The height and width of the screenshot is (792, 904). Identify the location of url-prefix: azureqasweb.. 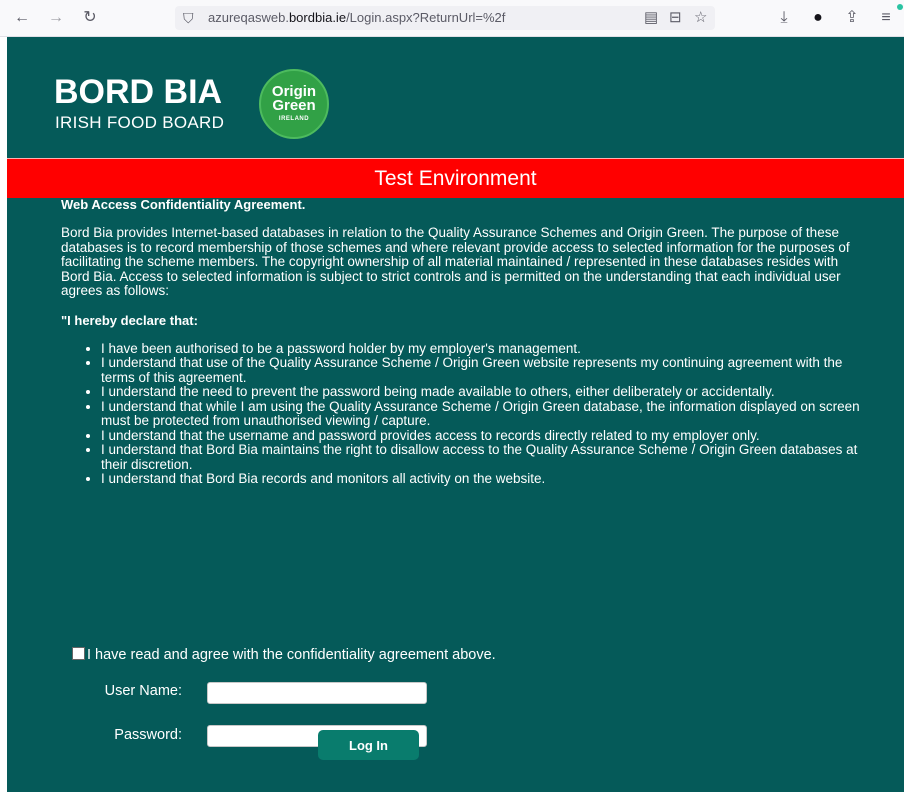
(248, 17).